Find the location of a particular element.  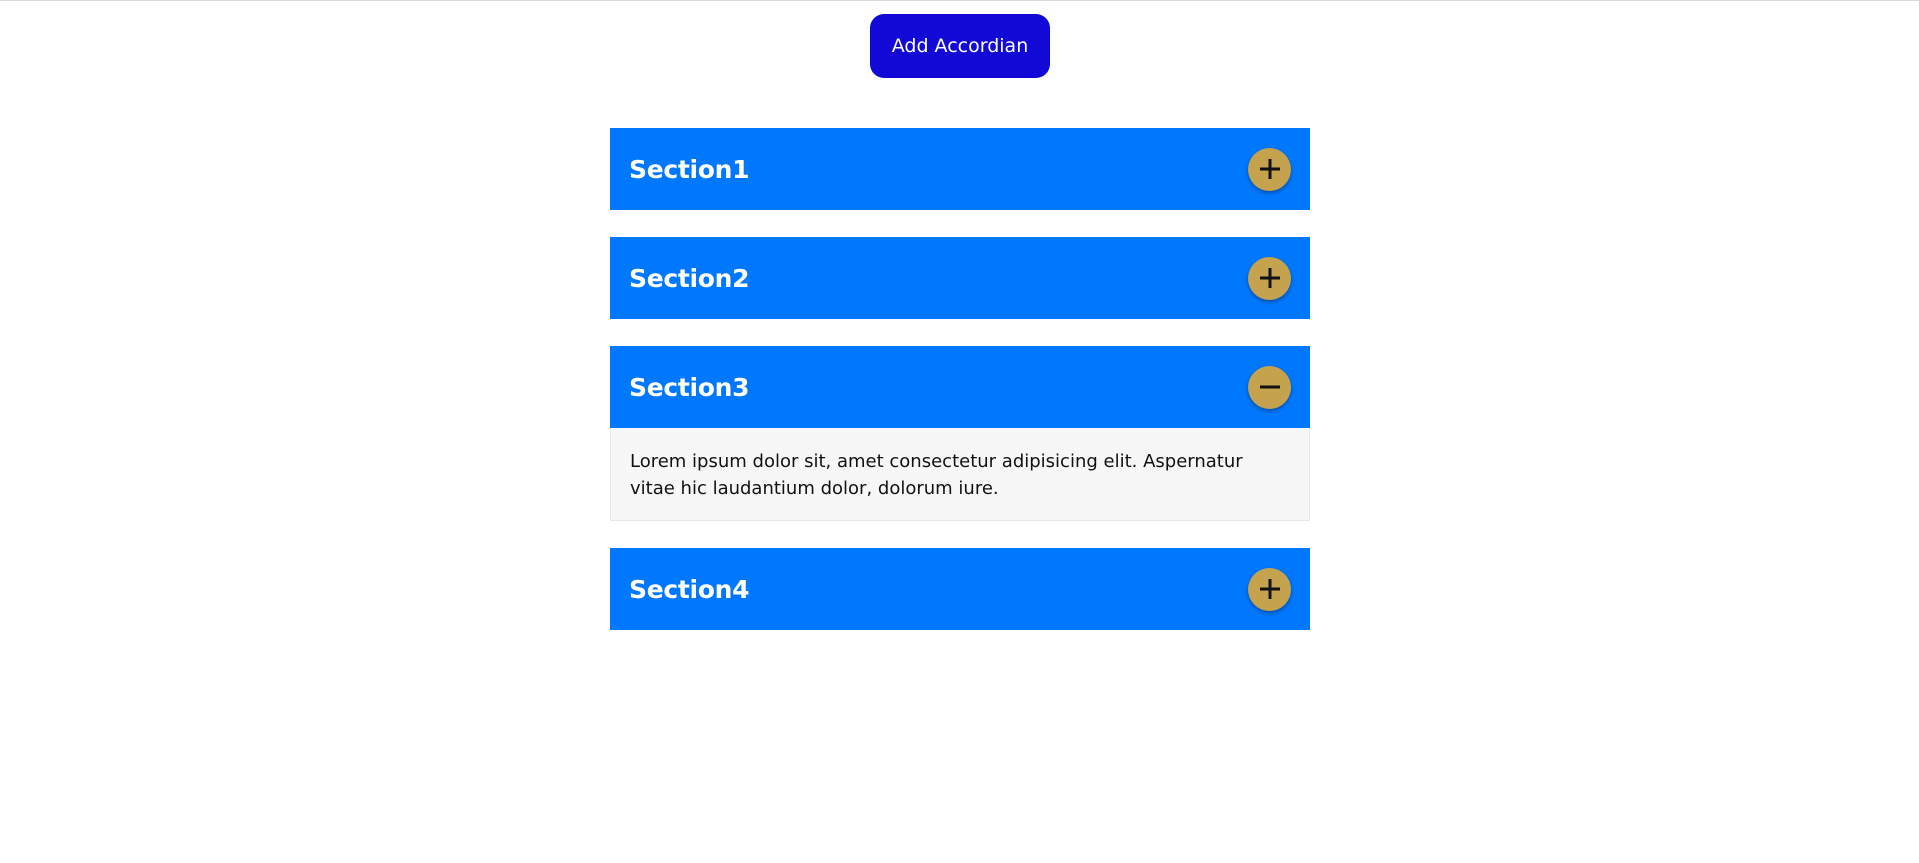

minus-icon is located at coordinates (1269, 387).